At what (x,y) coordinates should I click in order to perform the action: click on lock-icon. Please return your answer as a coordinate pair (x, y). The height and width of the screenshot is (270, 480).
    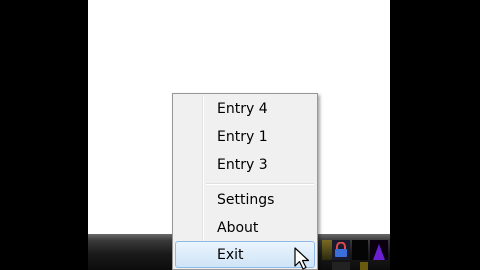
    Looking at the image, I should click on (341, 250).